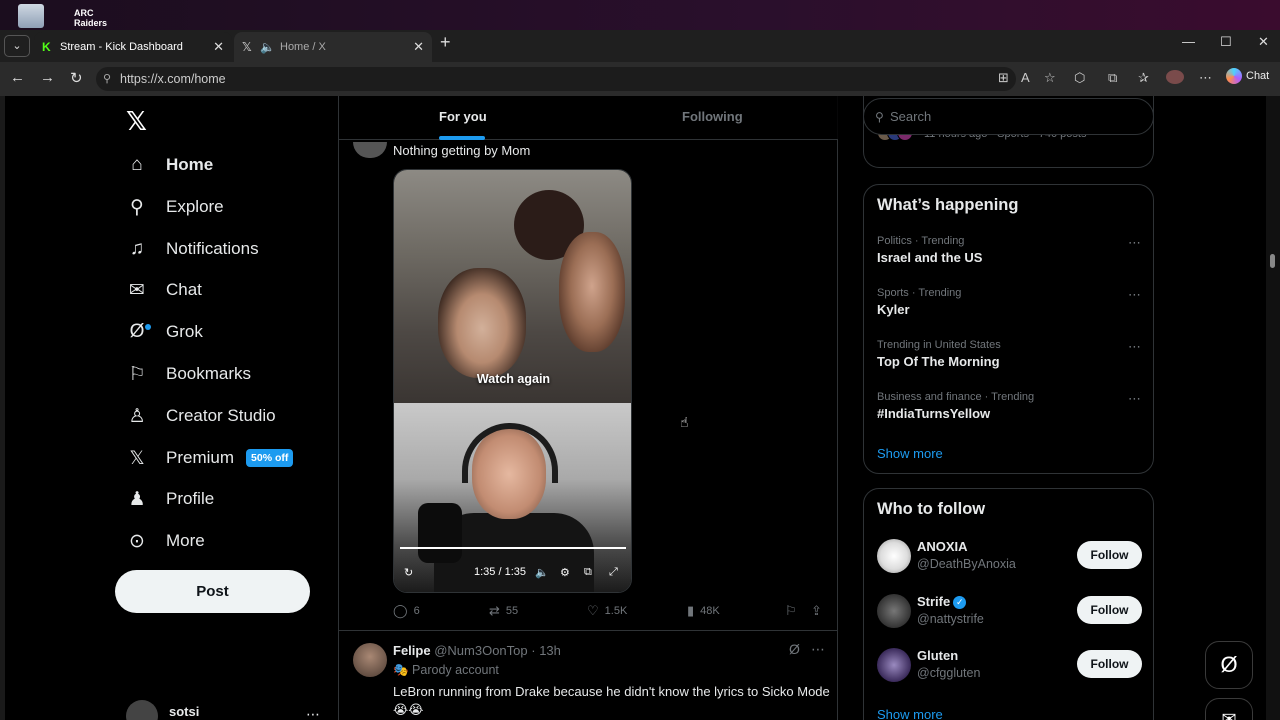 Image resolution: width=1280 pixels, height=720 pixels. What do you see at coordinates (1003, 78) in the screenshot?
I see `app-available-icon: ⊞` at bounding box center [1003, 78].